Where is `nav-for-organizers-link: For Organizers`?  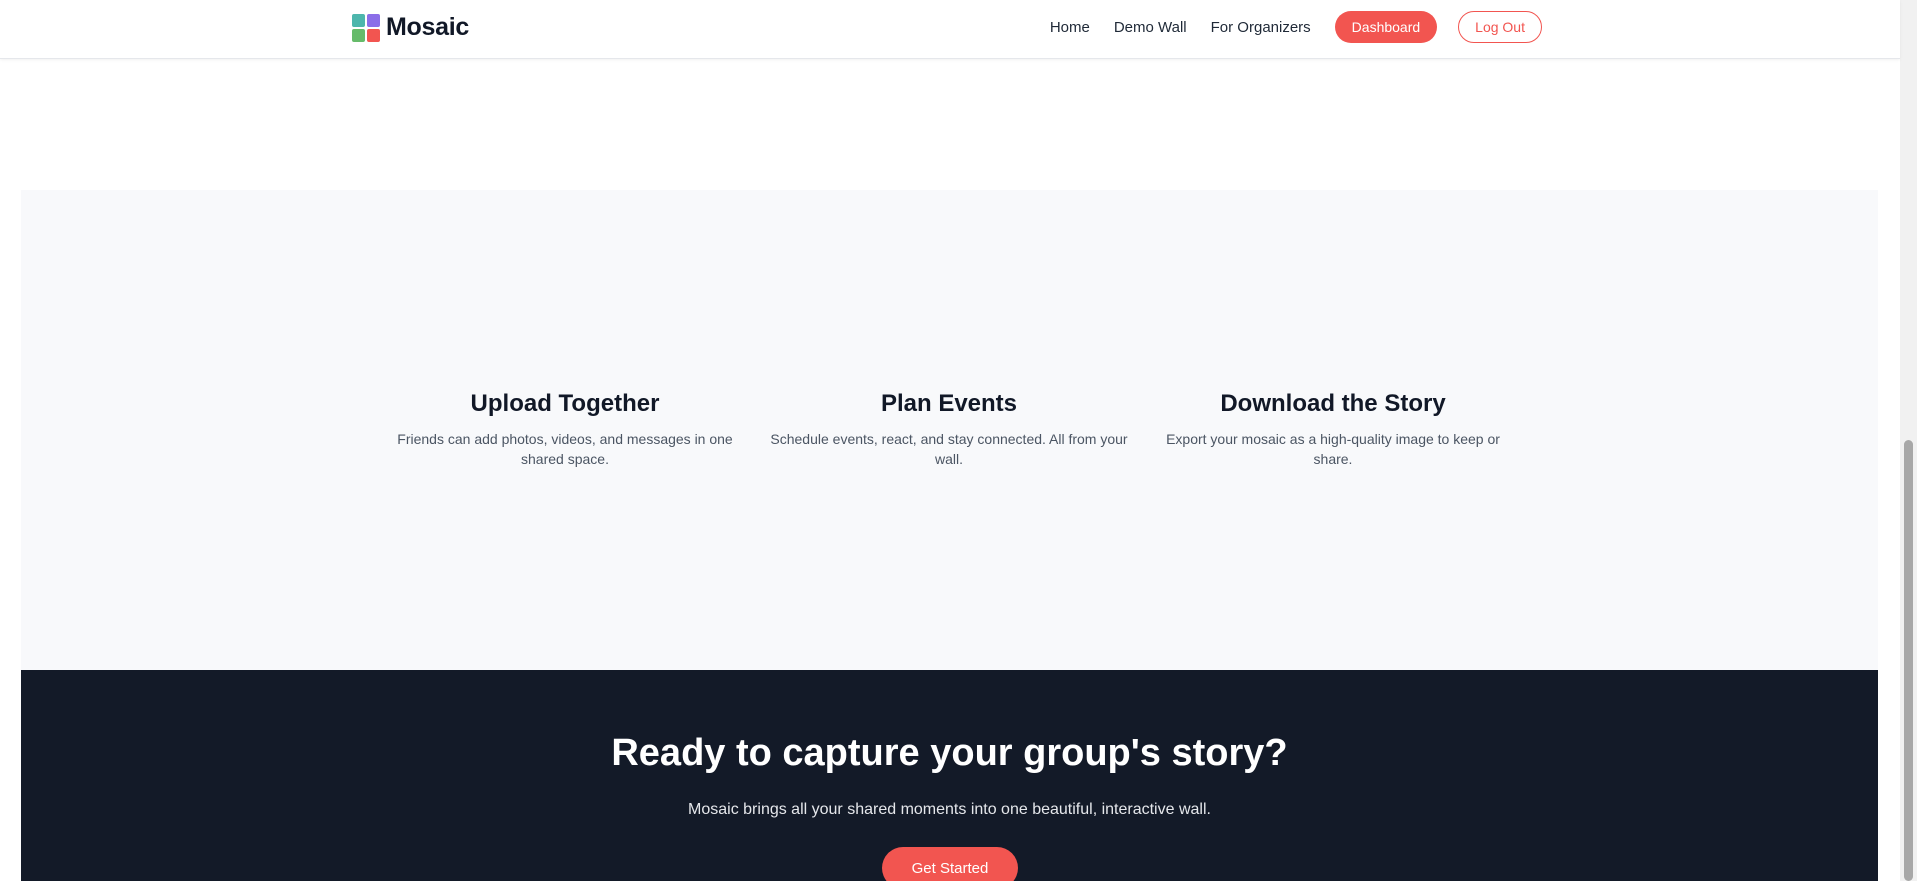
nav-for-organizers-link: For Organizers is located at coordinates (1261, 27).